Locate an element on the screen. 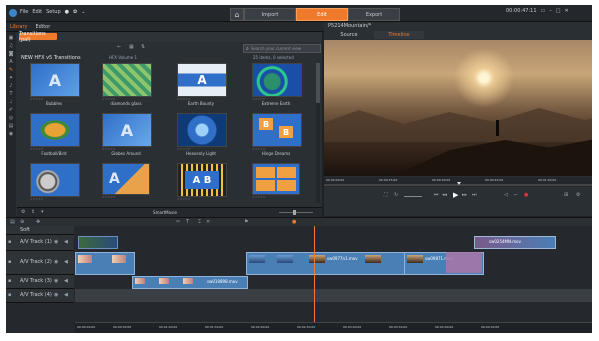 The width and height of the screenshot is (599, 341). menu-setup: Setup is located at coordinates (53, 12).